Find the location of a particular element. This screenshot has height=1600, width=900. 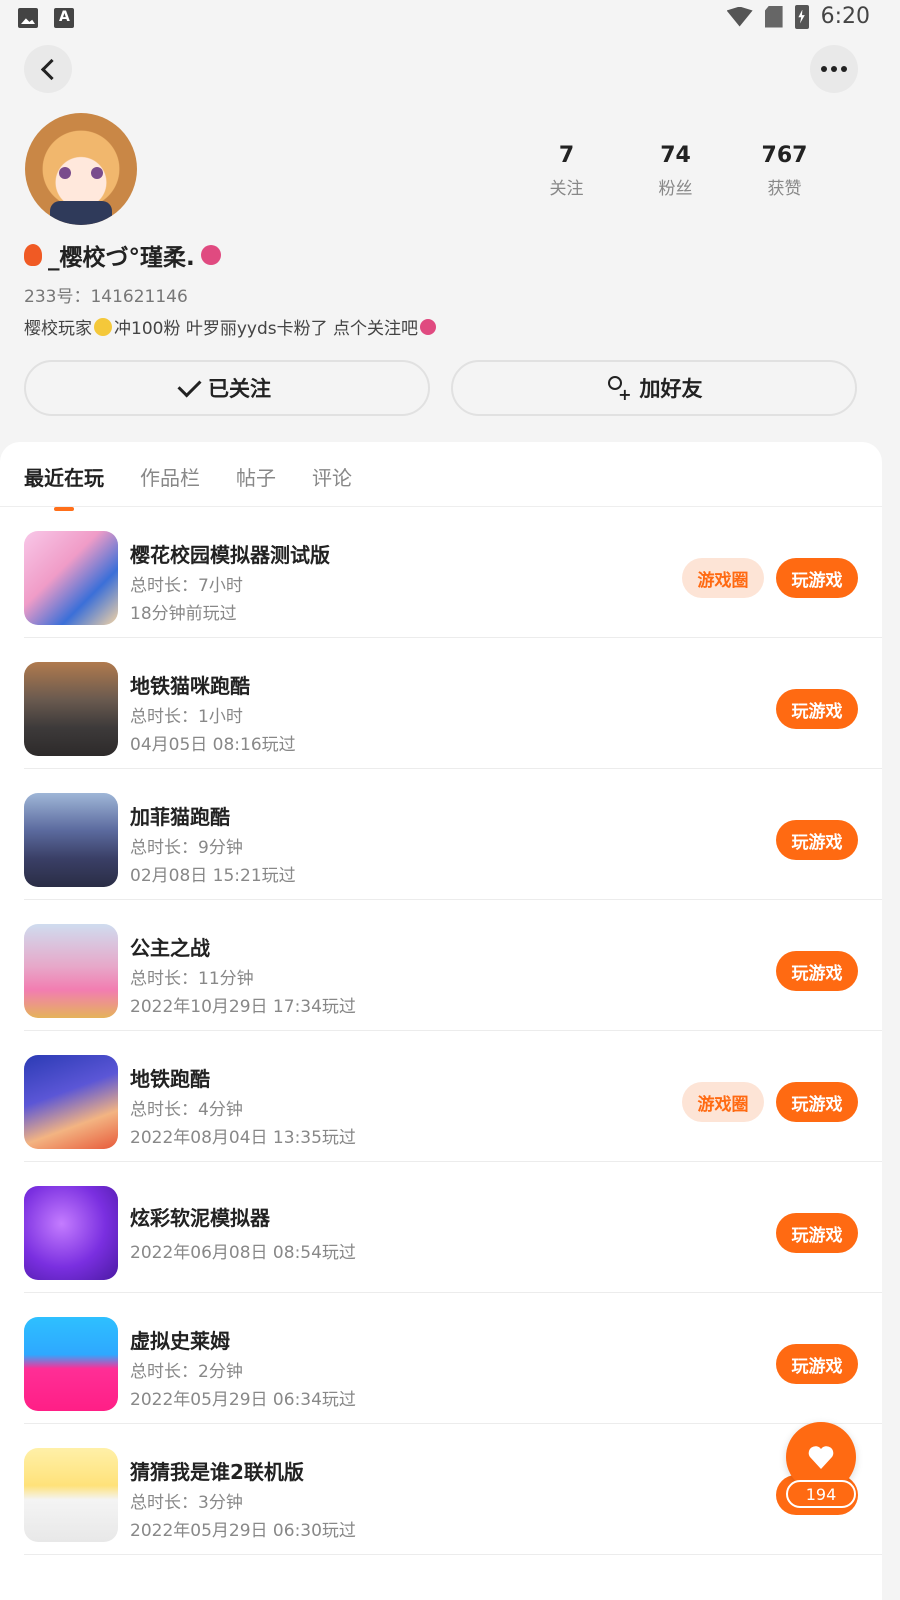

bio-text-part1: 樱校玩家 is located at coordinates (58, 329).